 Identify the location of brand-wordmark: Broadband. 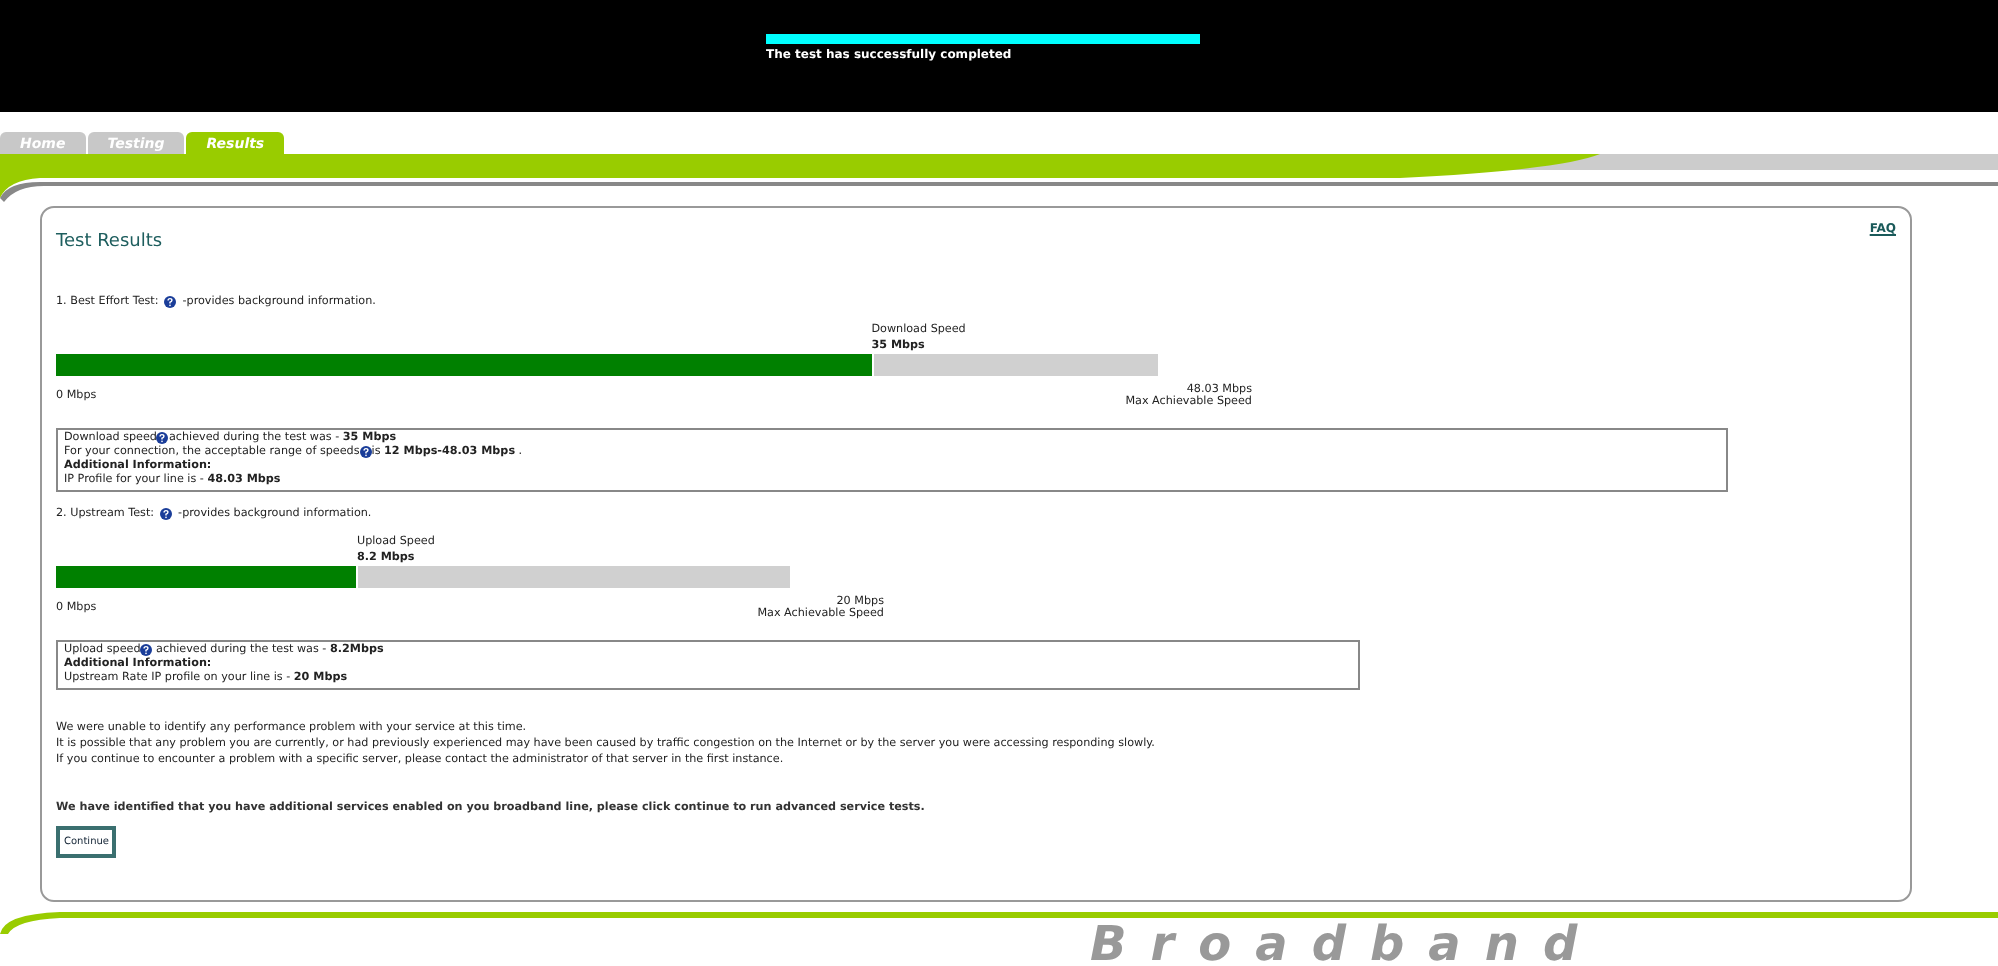
(1346, 944).